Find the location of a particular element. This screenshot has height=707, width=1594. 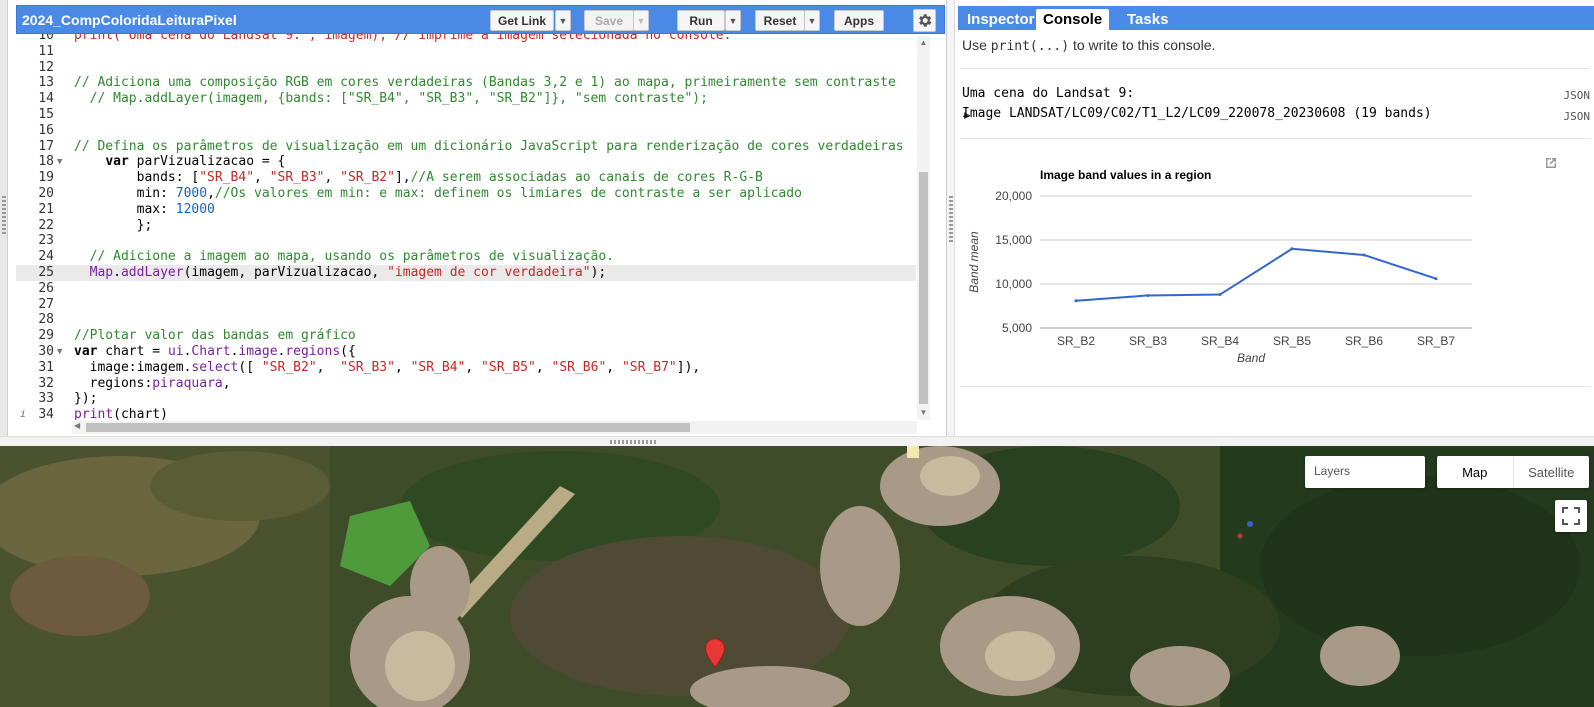

code-token: (imagem, parVizualizacao, is located at coordinates (285, 272).